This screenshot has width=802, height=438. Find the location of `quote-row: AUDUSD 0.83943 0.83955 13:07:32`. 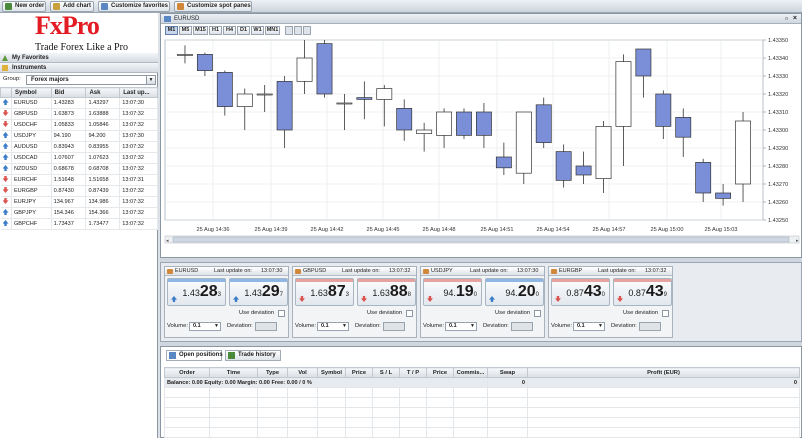

quote-row: AUDUSD 0.83943 0.83955 13:07:32 is located at coordinates (79, 147).